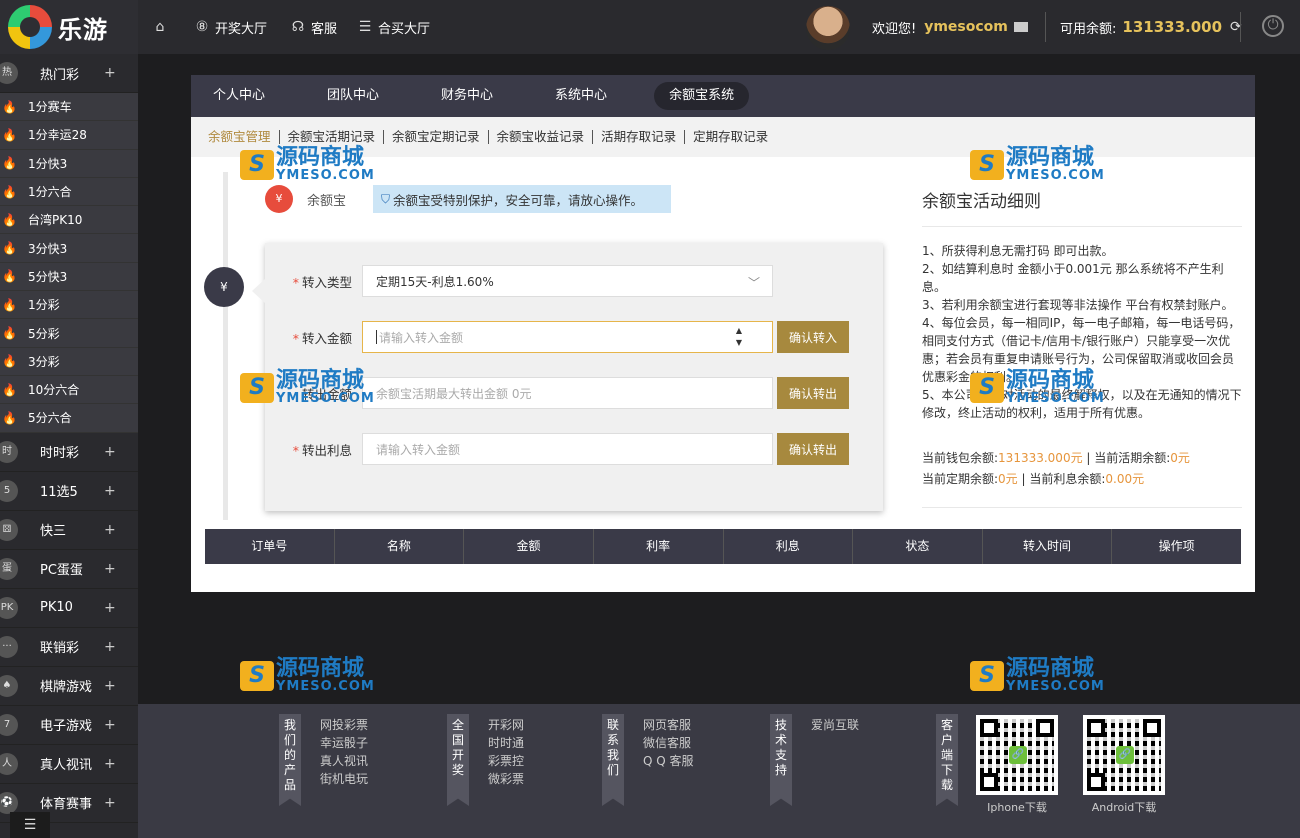  Describe the element at coordinates (353, 96) in the screenshot. I see `tab-team: 团队中心` at that location.